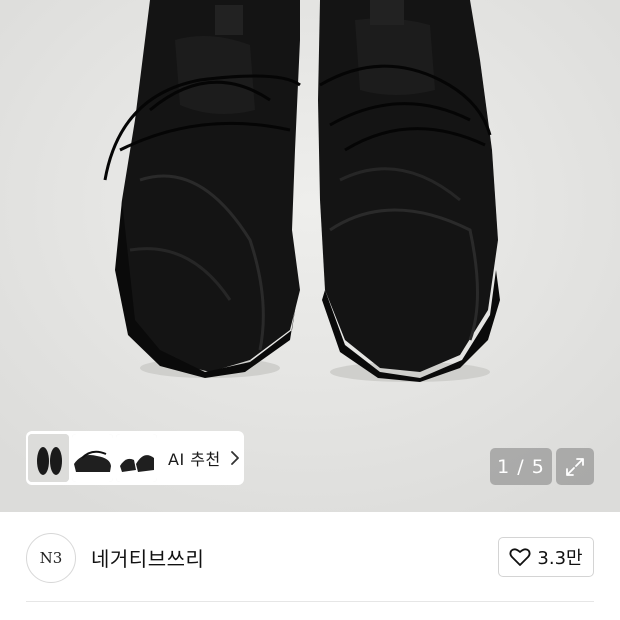  What do you see at coordinates (194, 459) in the screenshot?
I see `ai-recommend-label: AI 추천` at bounding box center [194, 459].